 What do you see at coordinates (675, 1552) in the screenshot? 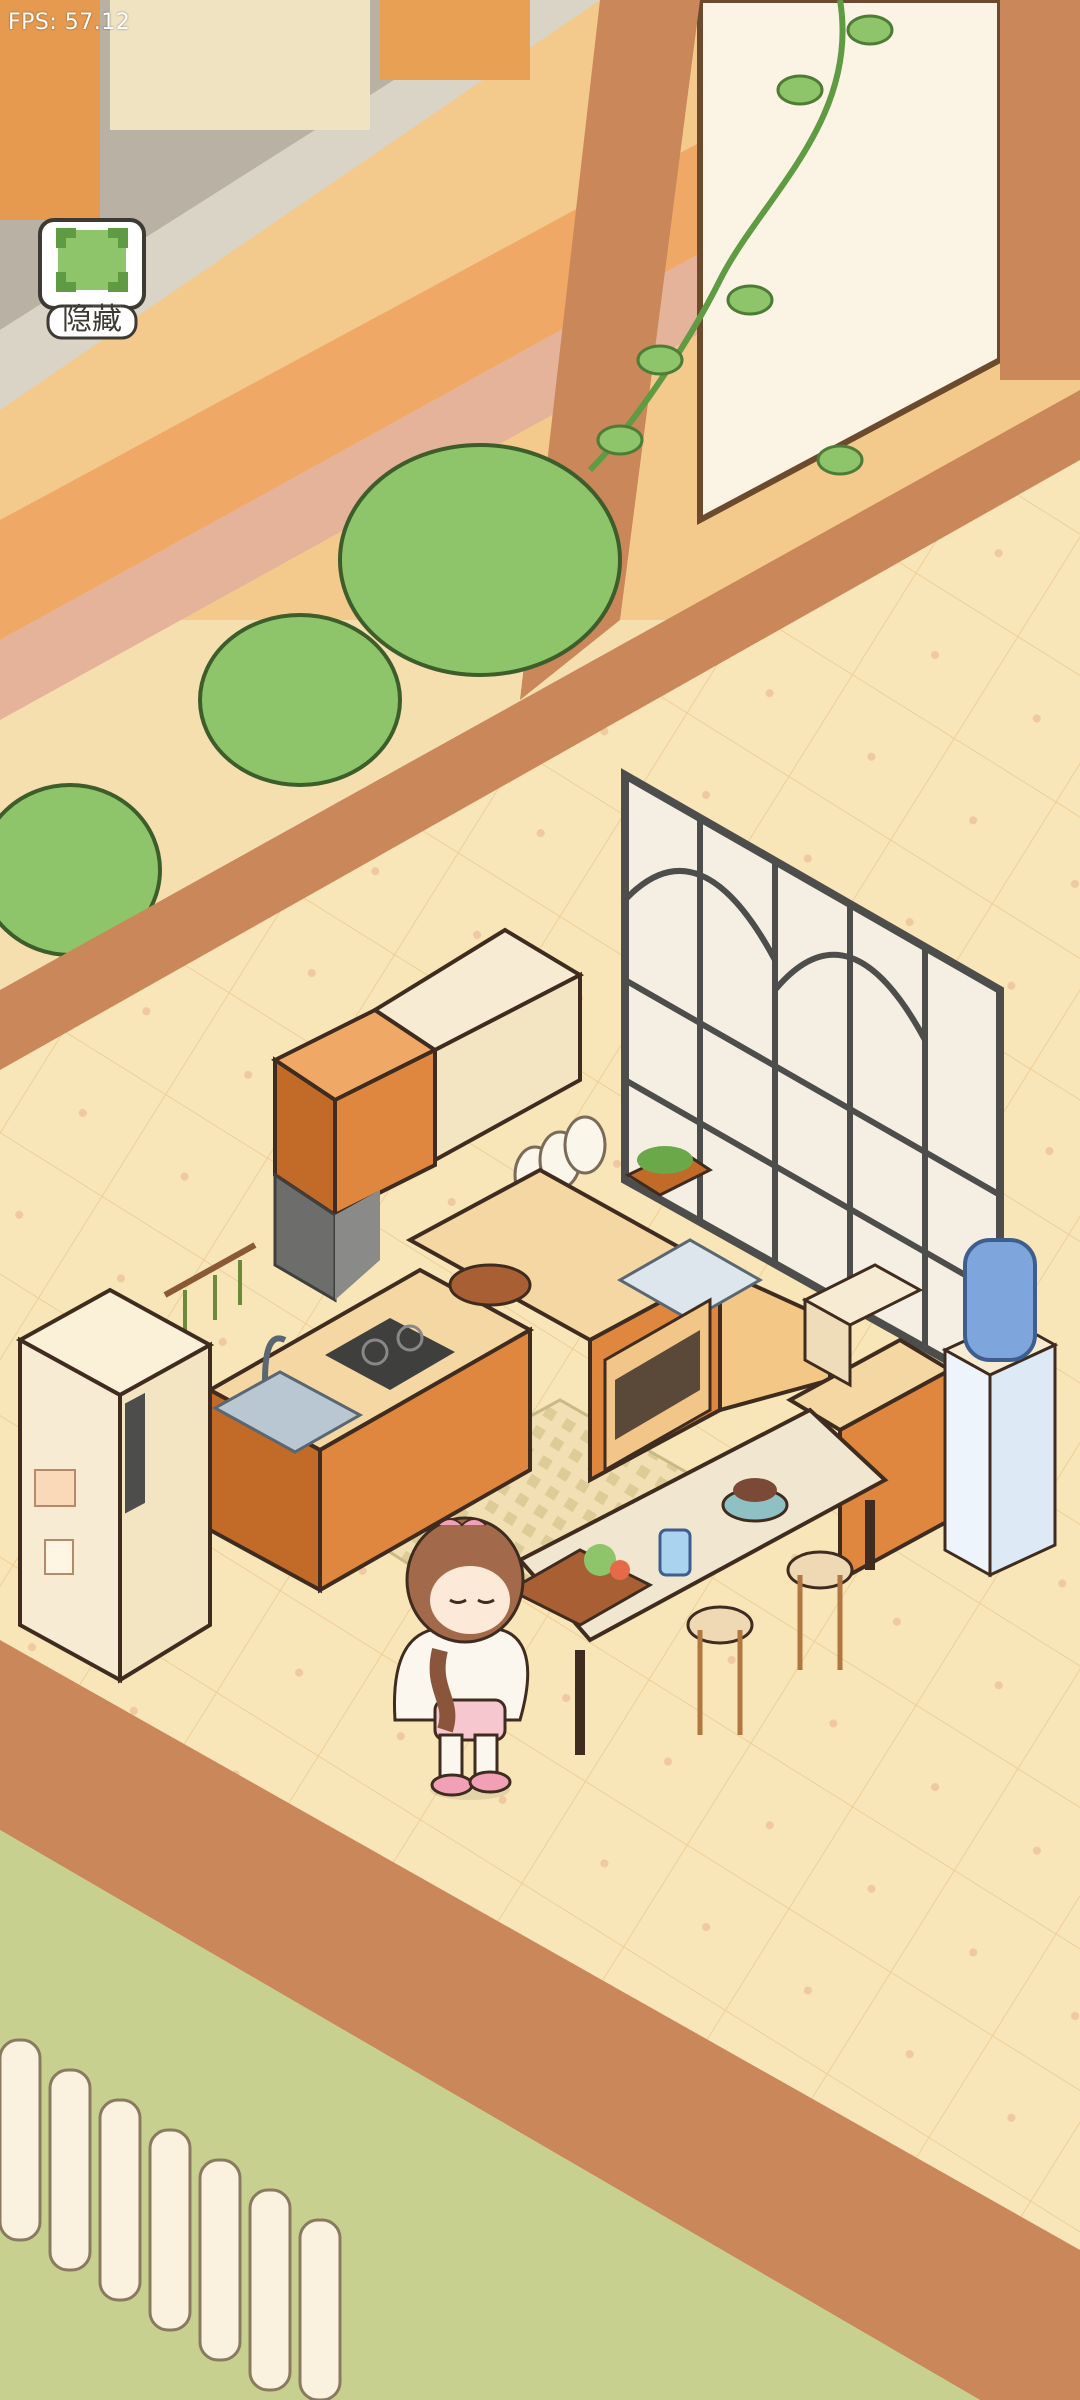
I see `drink-glass` at bounding box center [675, 1552].